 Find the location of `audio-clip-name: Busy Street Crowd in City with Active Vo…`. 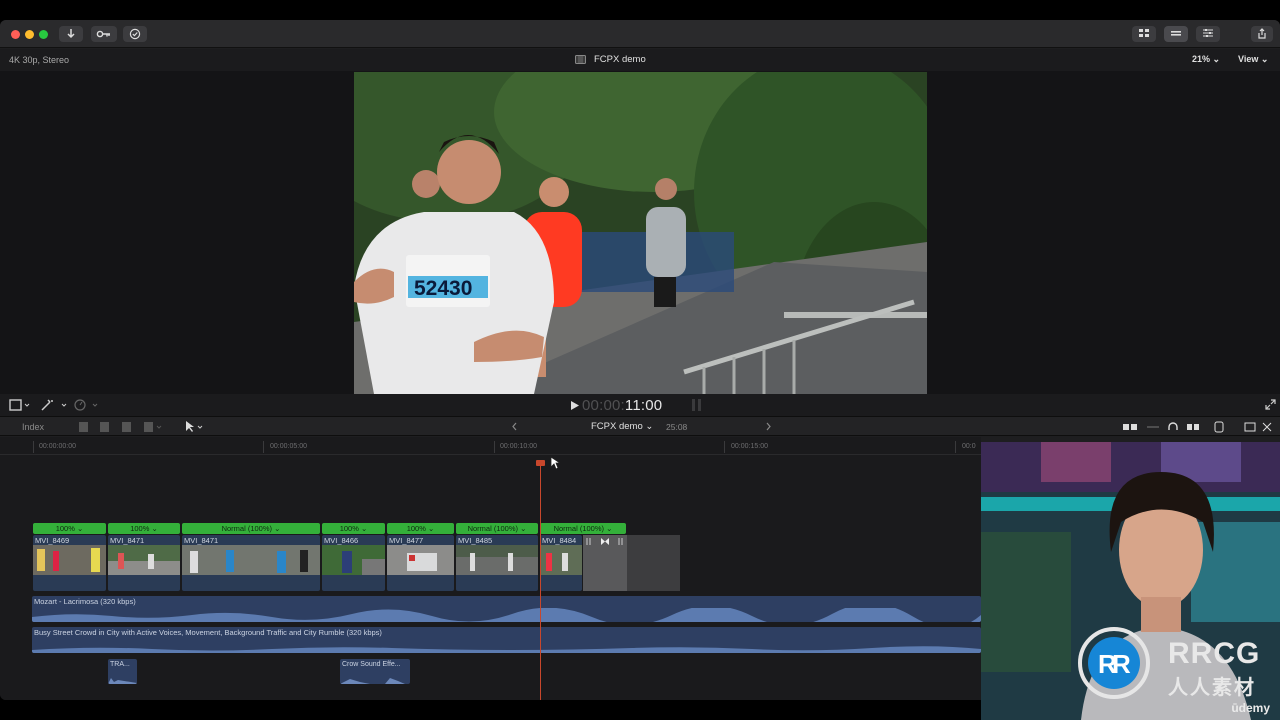

audio-clip-name: Busy Street Crowd in City with Active Vo… is located at coordinates (208, 632).